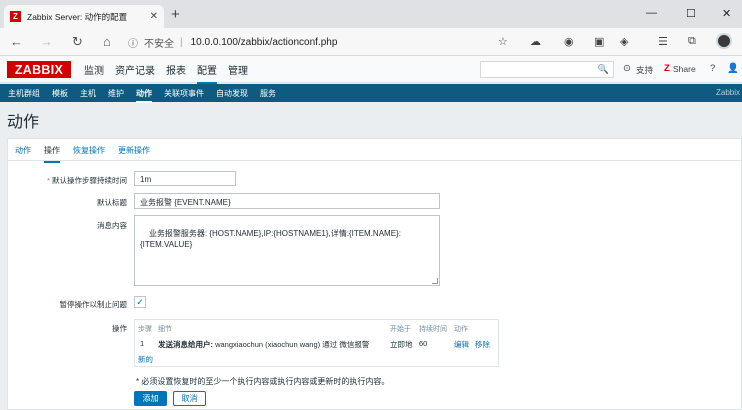 The width and height of the screenshot is (742, 410). What do you see at coordinates (371, 93) in the screenshot?
I see `sub-menu: 主机群组 模板 主机 维护 动作 关联项事件 自动发现 服务 Zabbix` at bounding box center [371, 93].